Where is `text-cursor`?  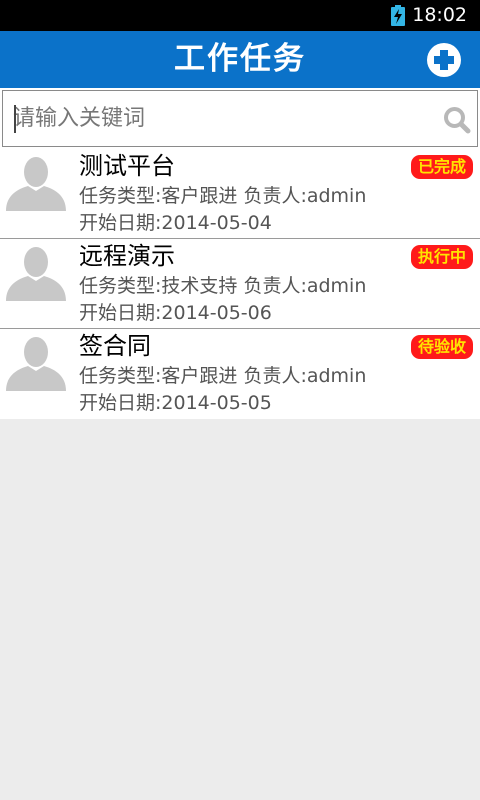 text-cursor is located at coordinates (15, 119).